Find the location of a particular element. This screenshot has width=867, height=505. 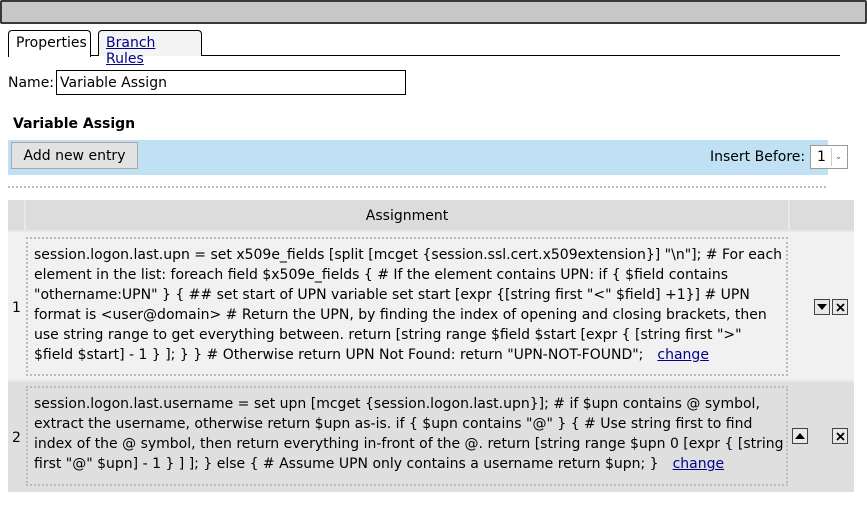

name-label: Name: is located at coordinates (31, 83).